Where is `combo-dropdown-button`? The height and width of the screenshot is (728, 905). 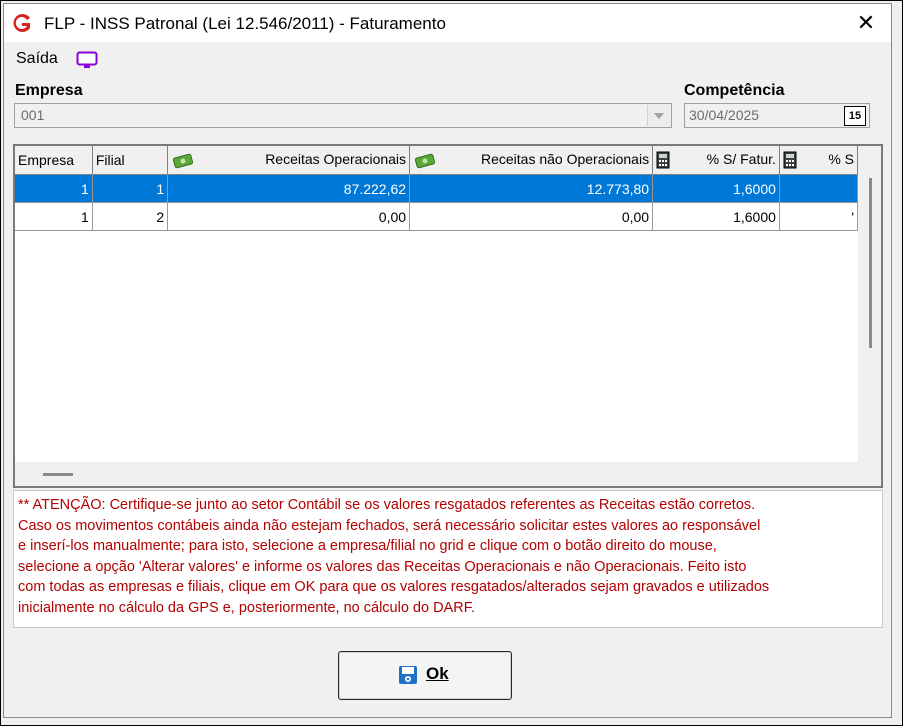 combo-dropdown-button is located at coordinates (658, 115).